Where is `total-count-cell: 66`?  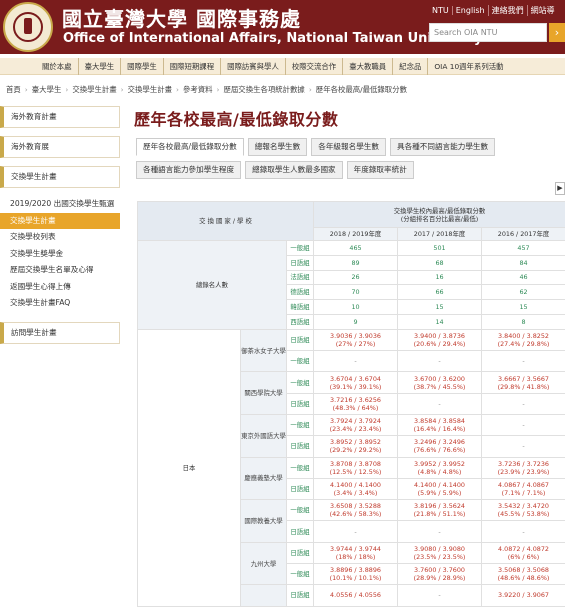
total-count-cell: 66 is located at coordinates (440, 292).